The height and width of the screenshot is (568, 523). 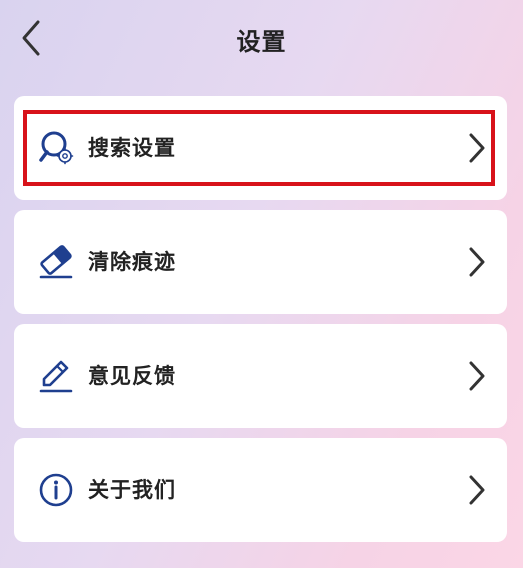 What do you see at coordinates (56, 262) in the screenshot?
I see `eraser-icon` at bounding box center [56, 262].